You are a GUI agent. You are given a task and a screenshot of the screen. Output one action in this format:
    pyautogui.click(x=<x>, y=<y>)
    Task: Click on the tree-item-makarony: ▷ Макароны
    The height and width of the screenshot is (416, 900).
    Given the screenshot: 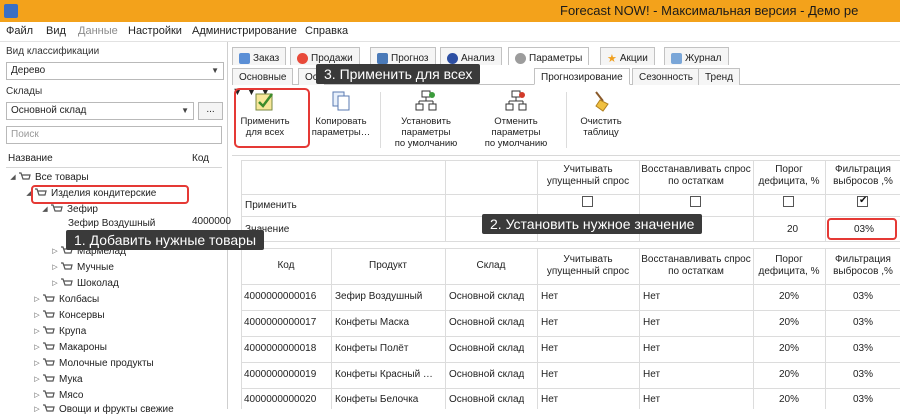 What is the action you would take?
    pyautogui.click(x=69, y=347)
    